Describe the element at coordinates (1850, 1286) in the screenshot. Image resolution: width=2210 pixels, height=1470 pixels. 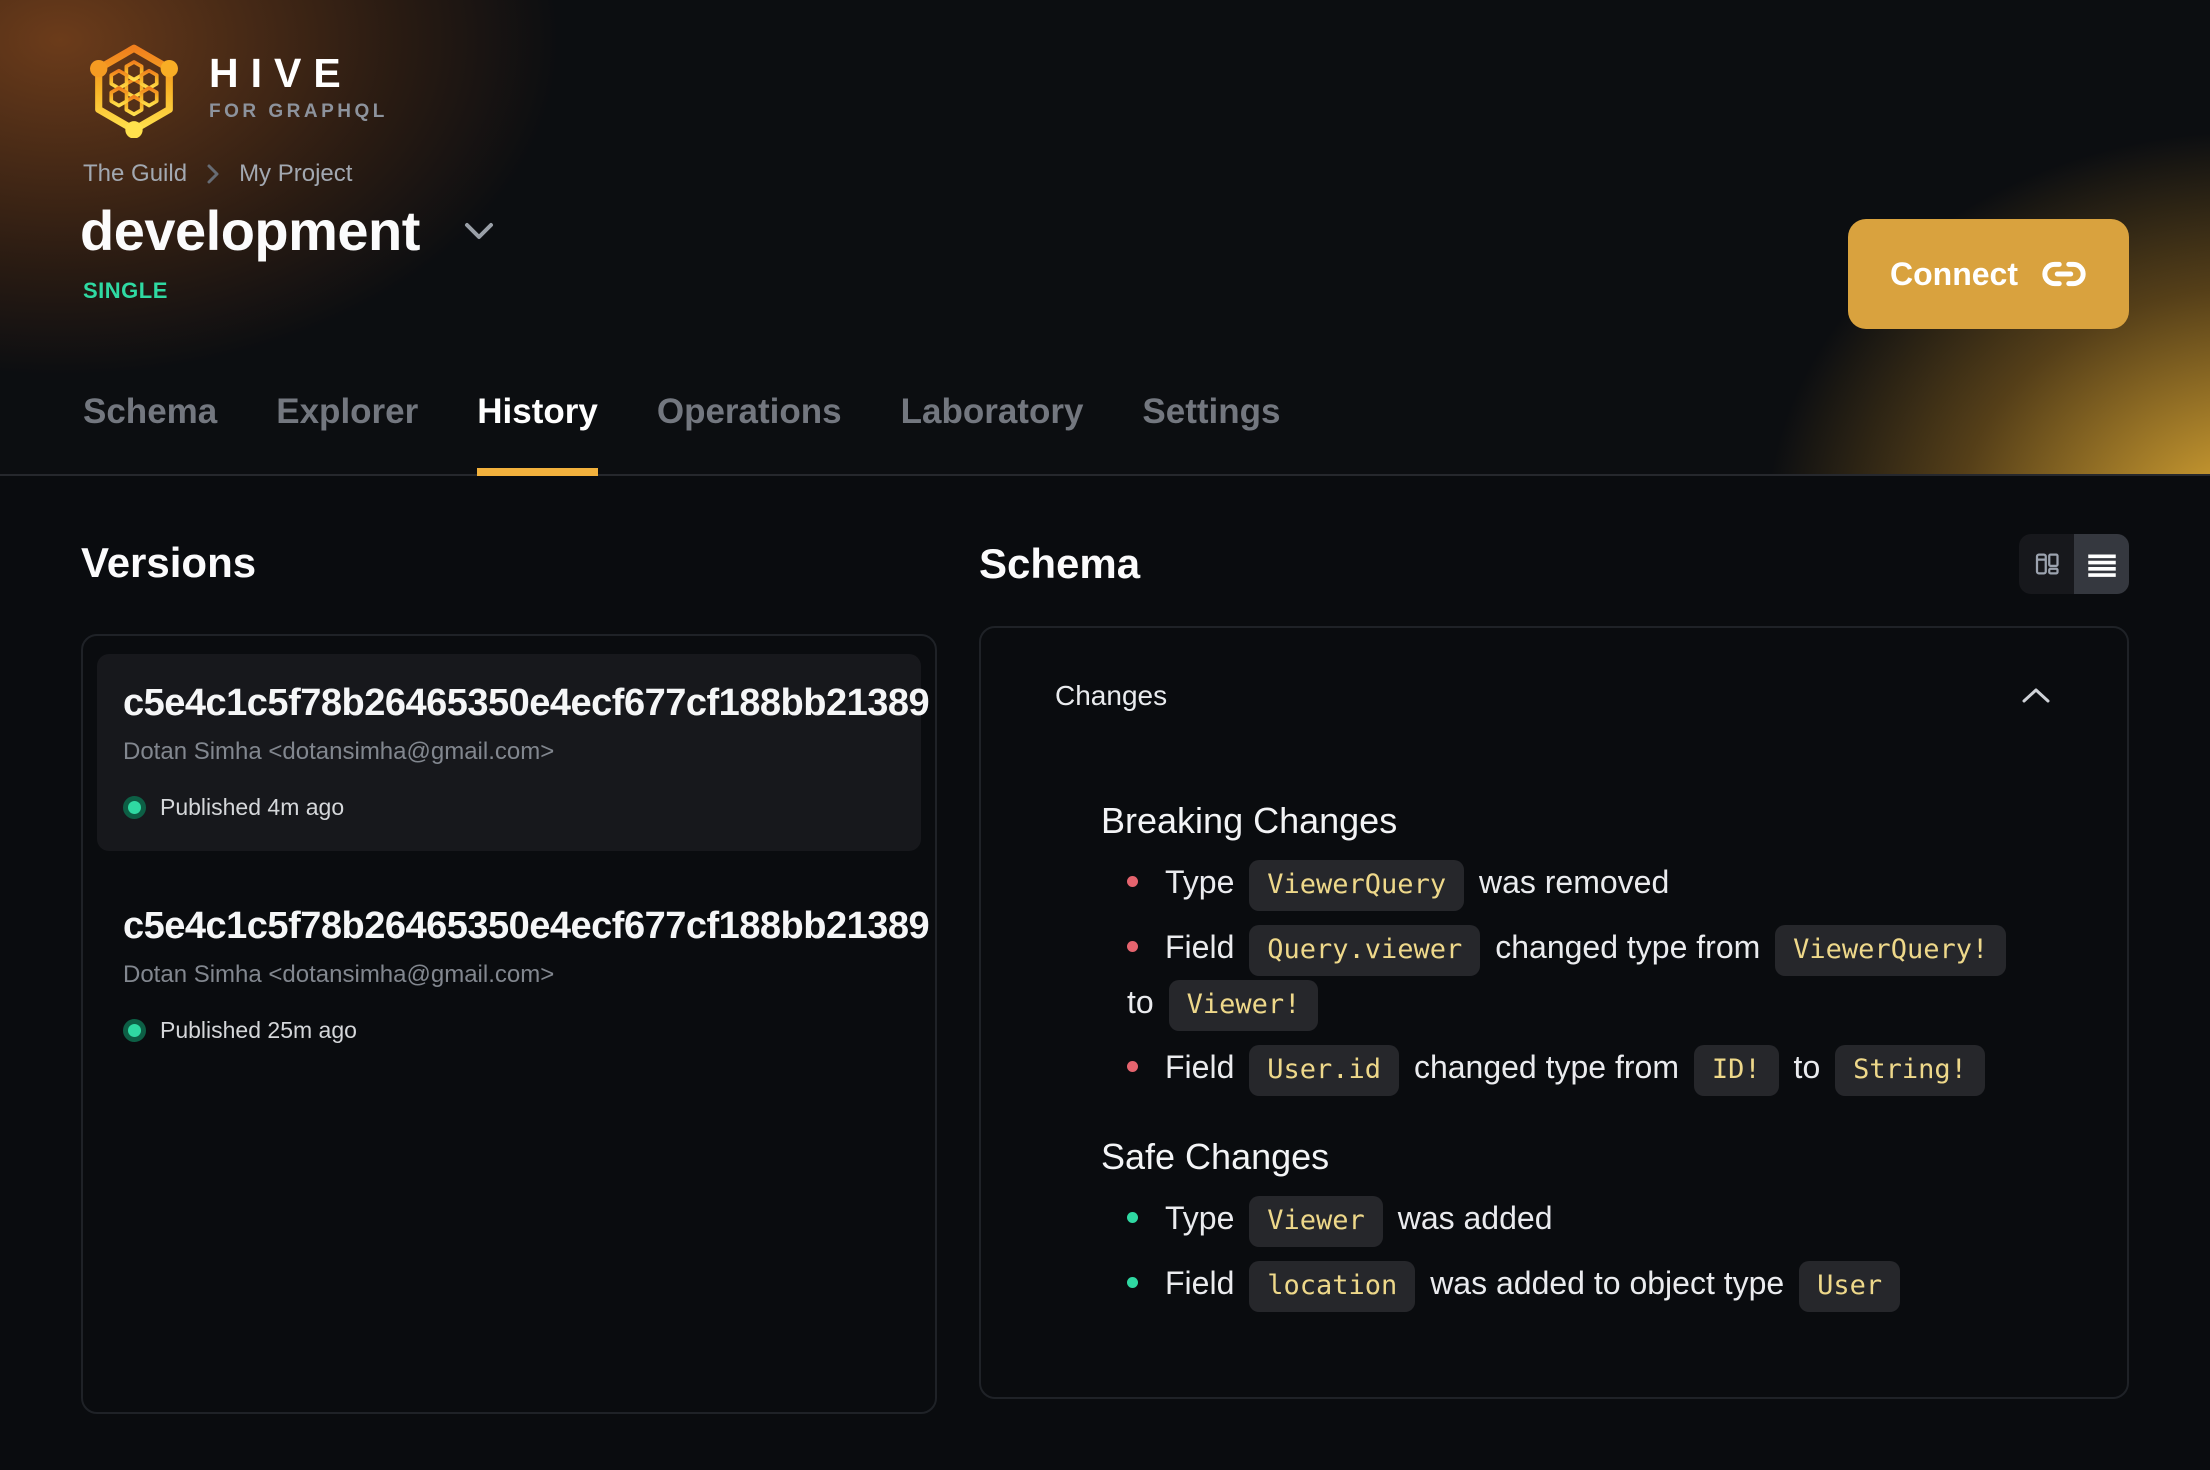
I see `code-chip: User` at that location.